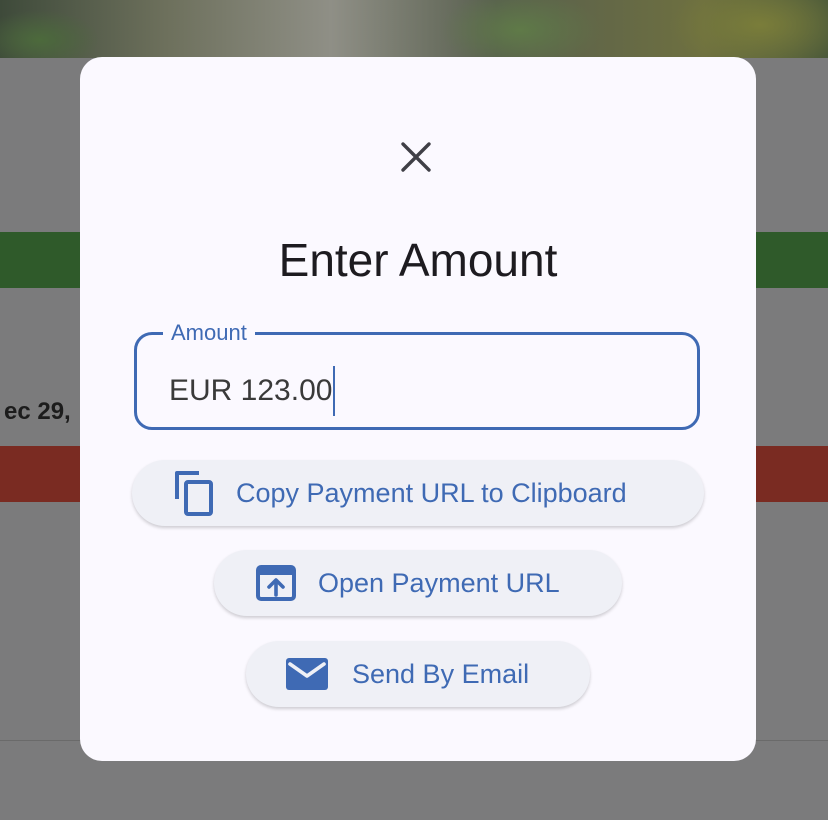 This screenshot has width=828, height=820. Describe the element at coordinates (276, 583) in the screenshot. I see `open-in-browser-icon` at that location.